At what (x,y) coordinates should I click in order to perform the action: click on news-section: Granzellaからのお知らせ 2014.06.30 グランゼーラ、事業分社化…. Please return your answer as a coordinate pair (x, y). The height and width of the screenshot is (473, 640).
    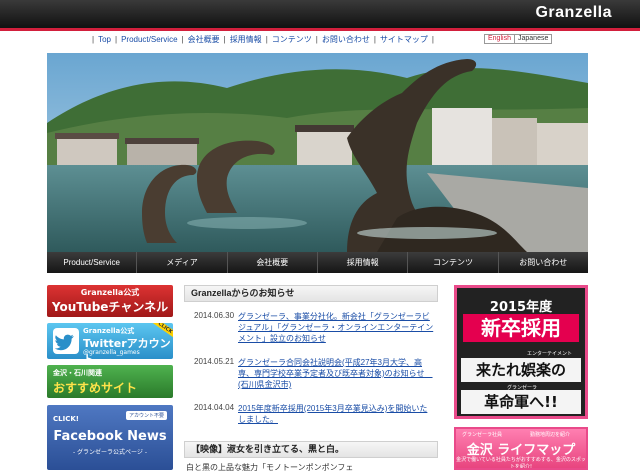
    Looking at the image, I should click on (311, 354).